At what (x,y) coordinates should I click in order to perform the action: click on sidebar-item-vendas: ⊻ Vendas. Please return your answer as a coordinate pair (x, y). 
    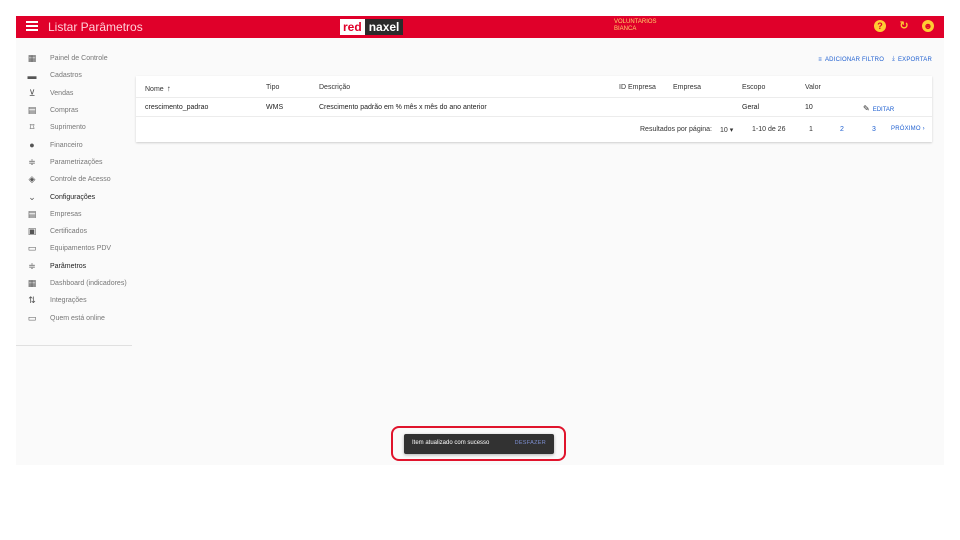
    Looking at the image, I should click on (74, 93).